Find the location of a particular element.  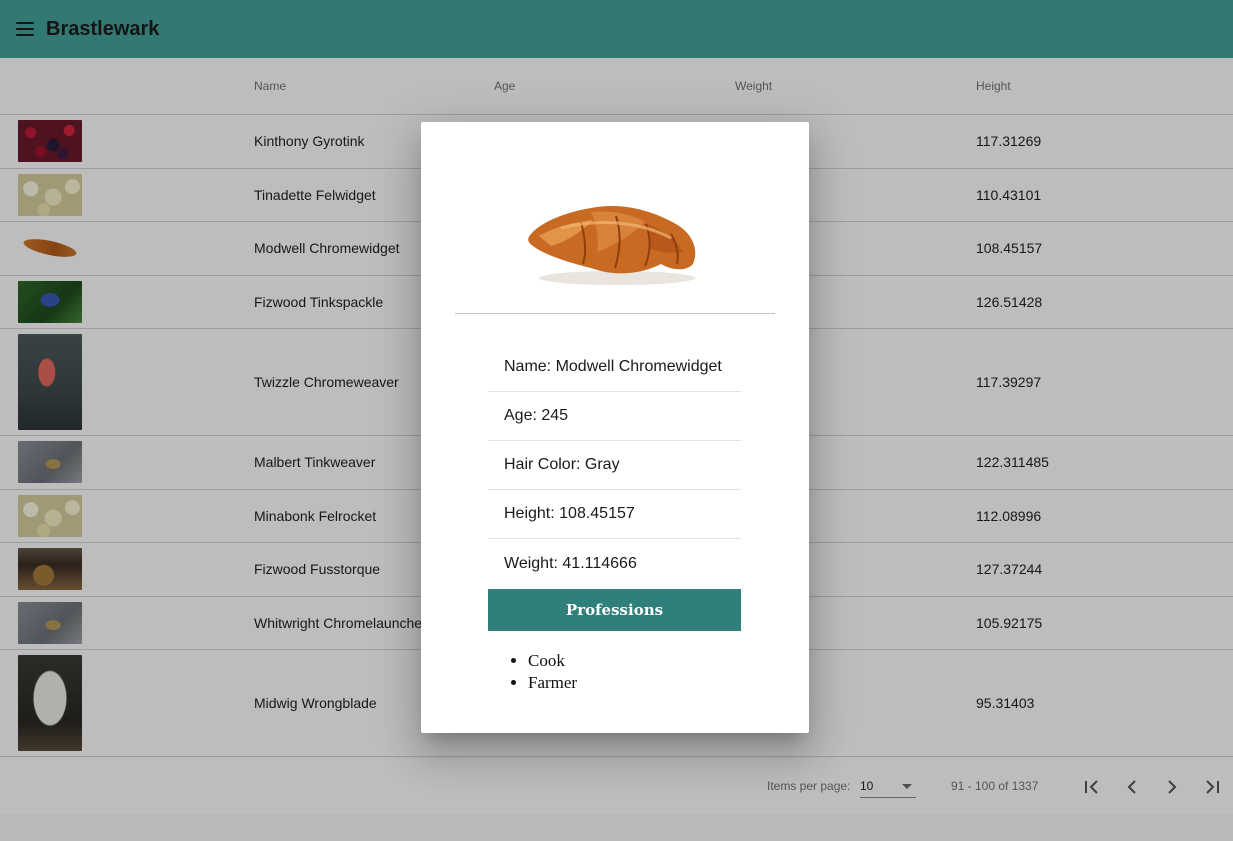

info-height: Height: 108.45157 is located at coordinates (614, 514).